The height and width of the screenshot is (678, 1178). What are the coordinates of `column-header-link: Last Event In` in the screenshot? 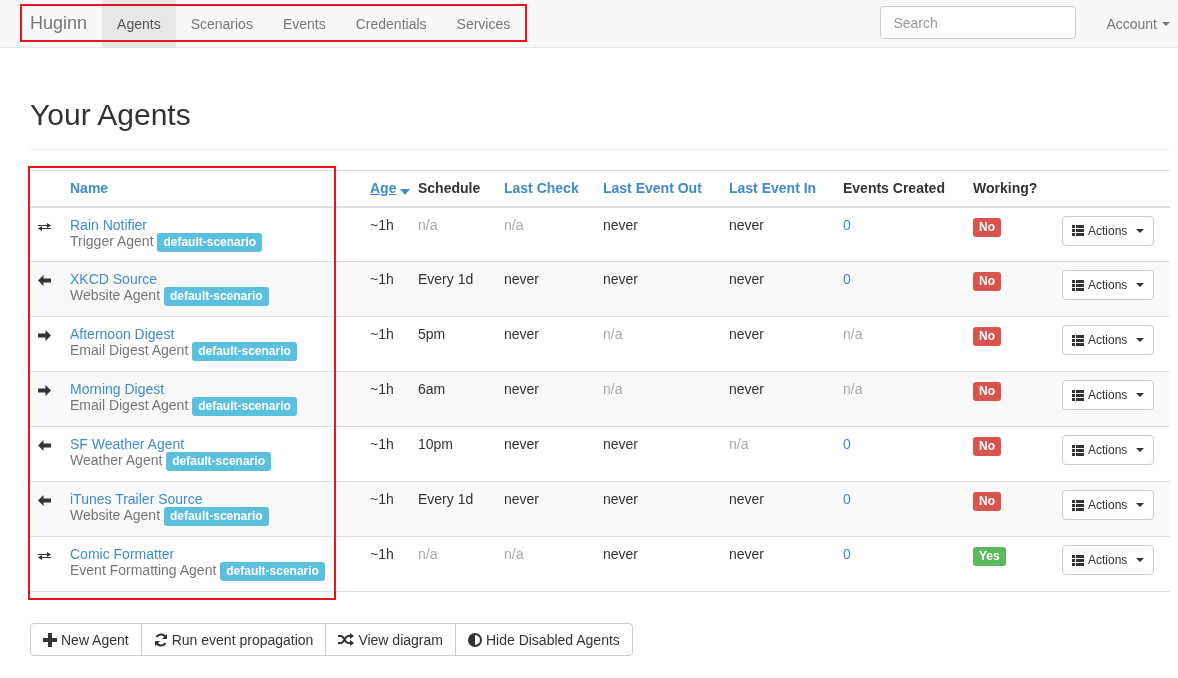 It's located at (773, 188).